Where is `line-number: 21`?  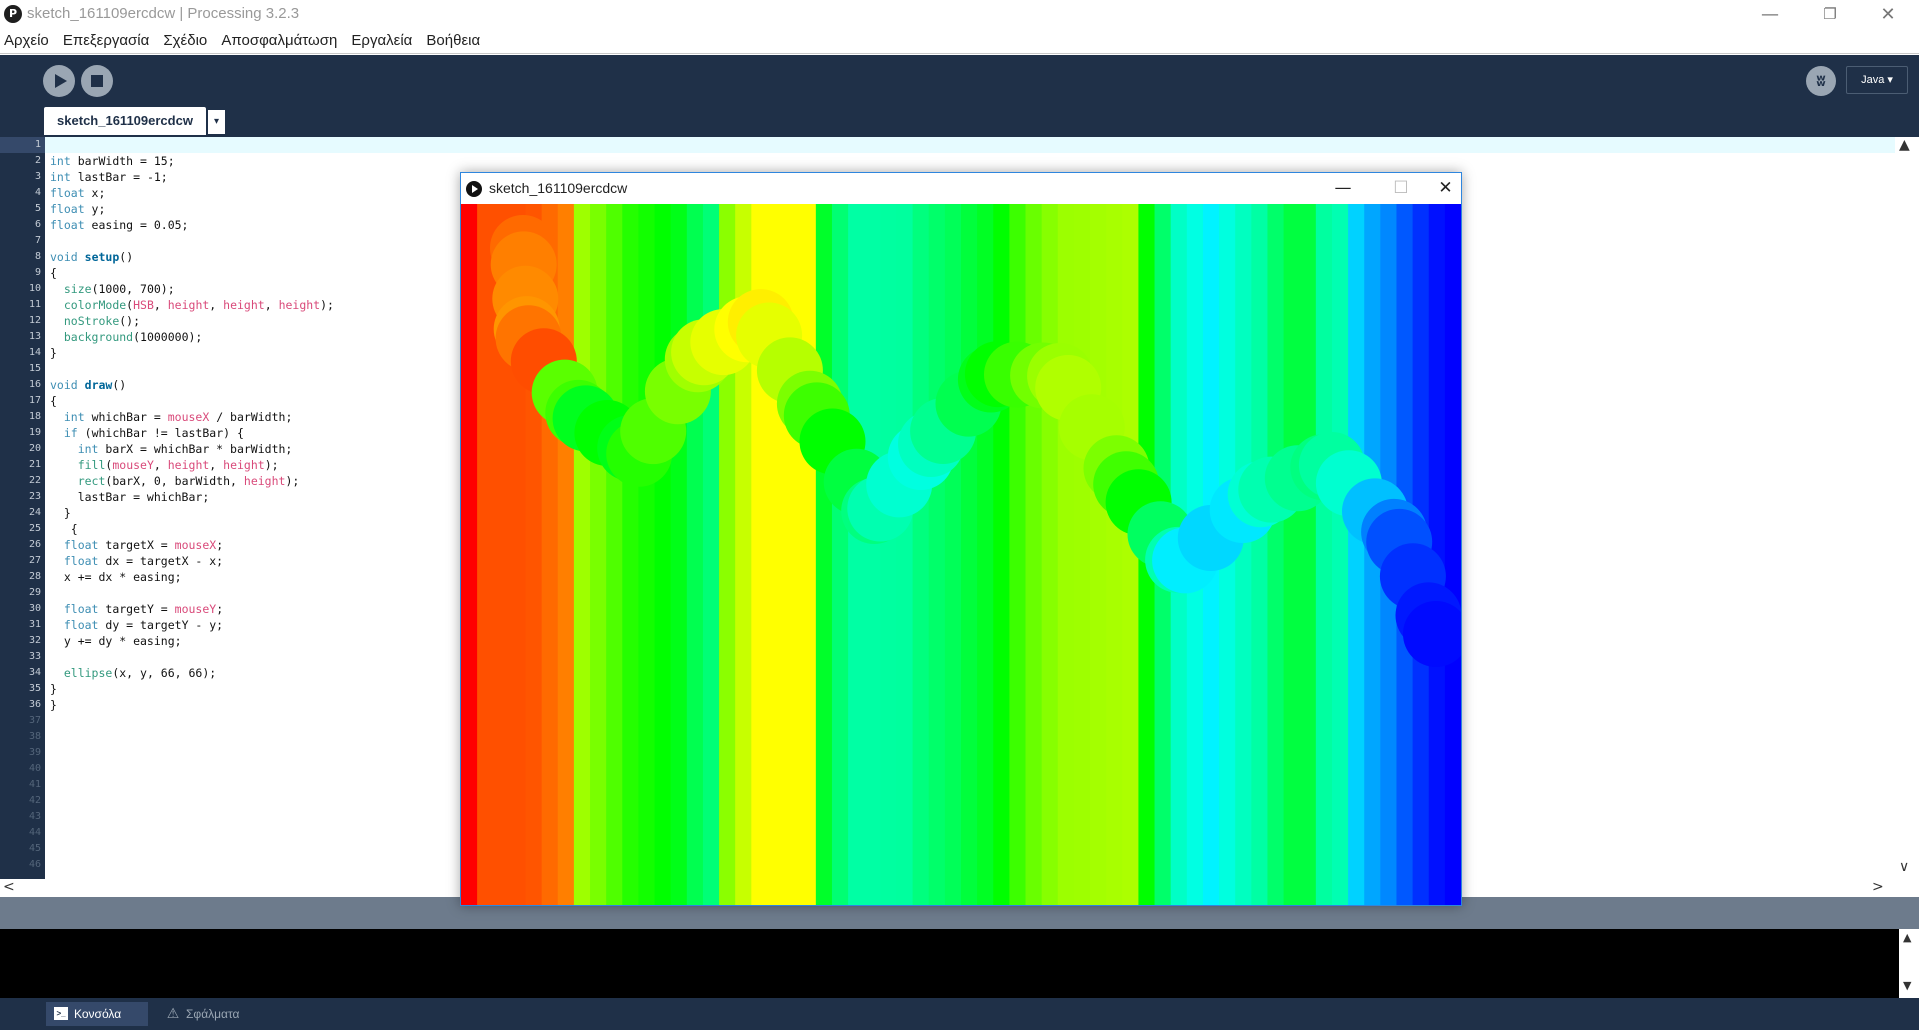
line-number: 21 is located at coordinates (34, 464).